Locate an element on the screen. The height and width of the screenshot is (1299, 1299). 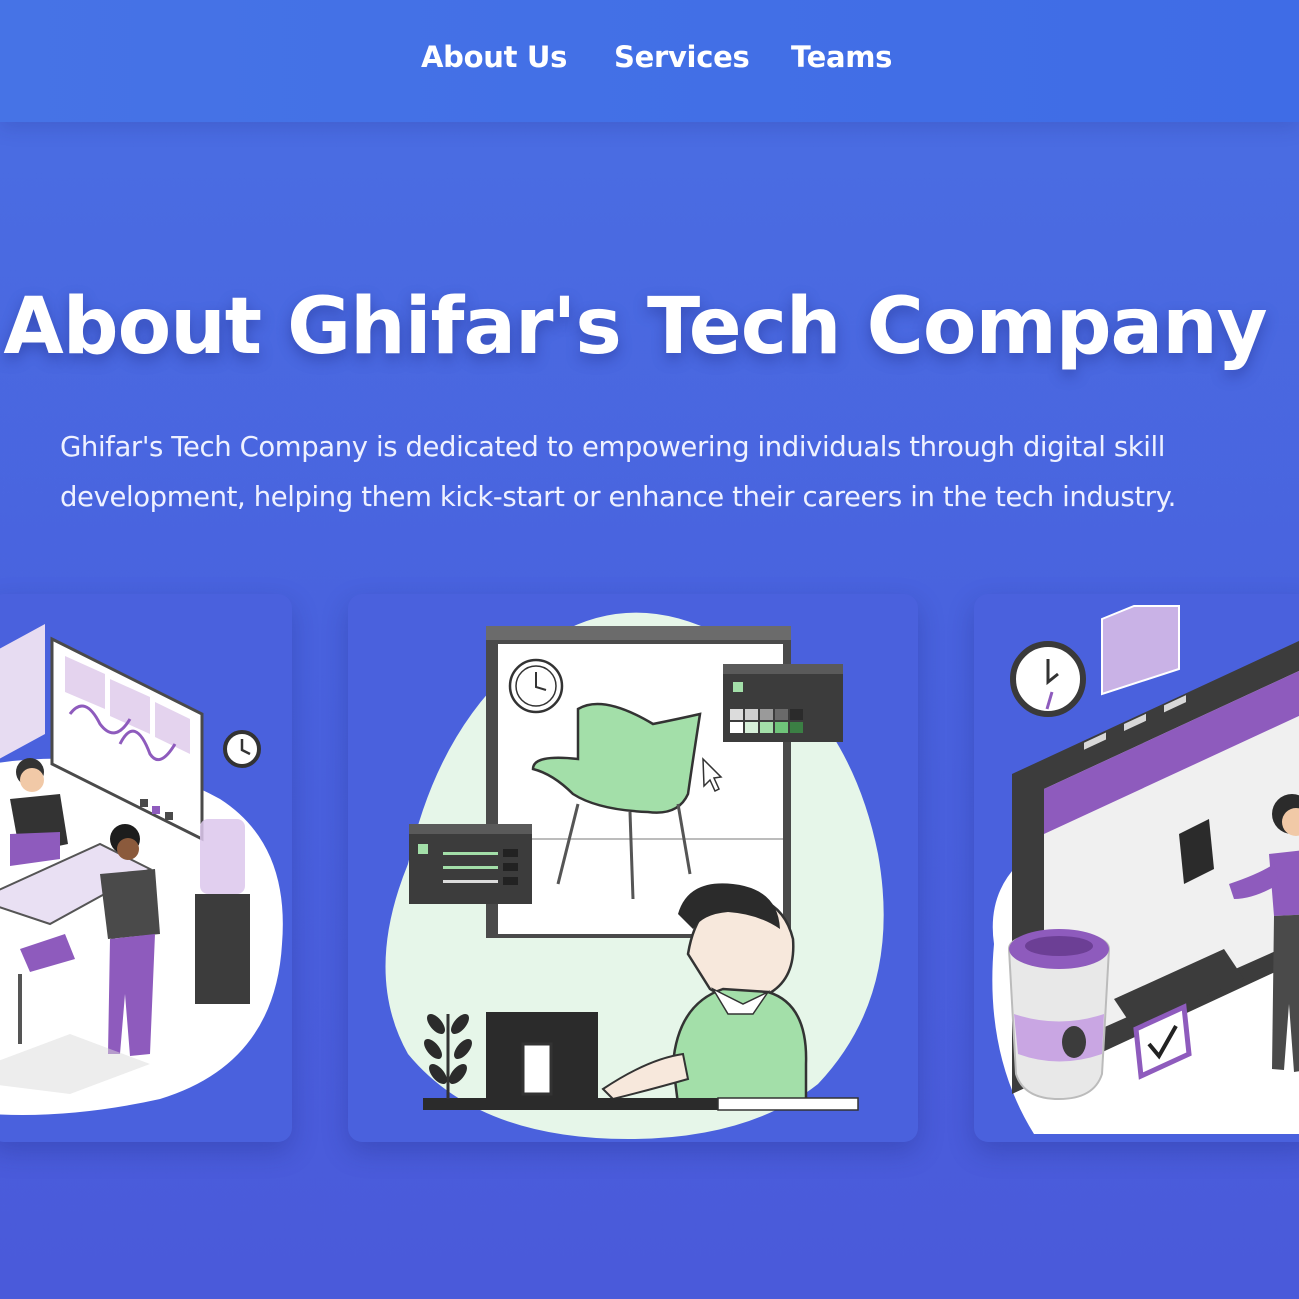
folder-icon is located at coordinates (1140, 650).